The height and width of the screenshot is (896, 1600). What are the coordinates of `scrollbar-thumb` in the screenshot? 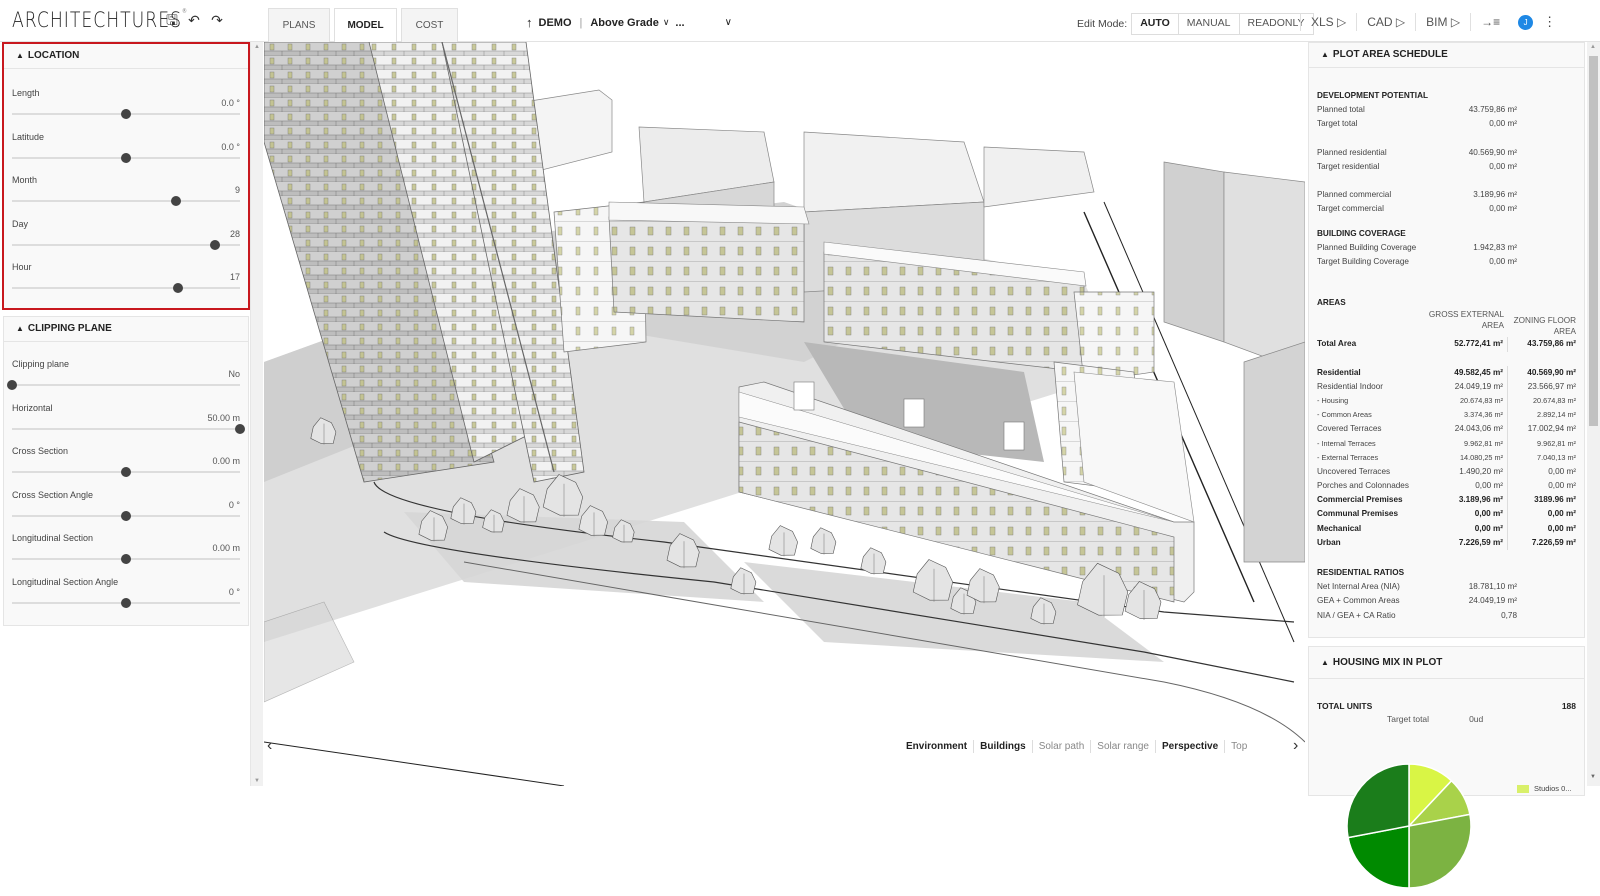 It's located at (1593, 241).